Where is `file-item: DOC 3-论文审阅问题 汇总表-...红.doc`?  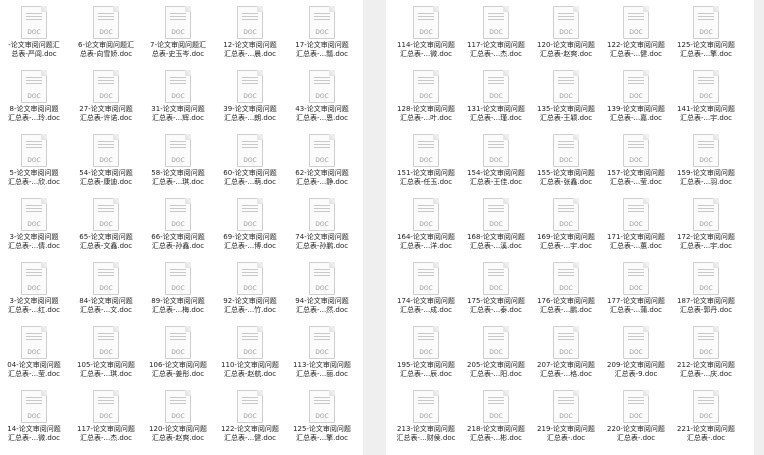 file-item: DOC 3-论文审阅问题 汇总表-...红.doc is located at coordinates (35, 292).